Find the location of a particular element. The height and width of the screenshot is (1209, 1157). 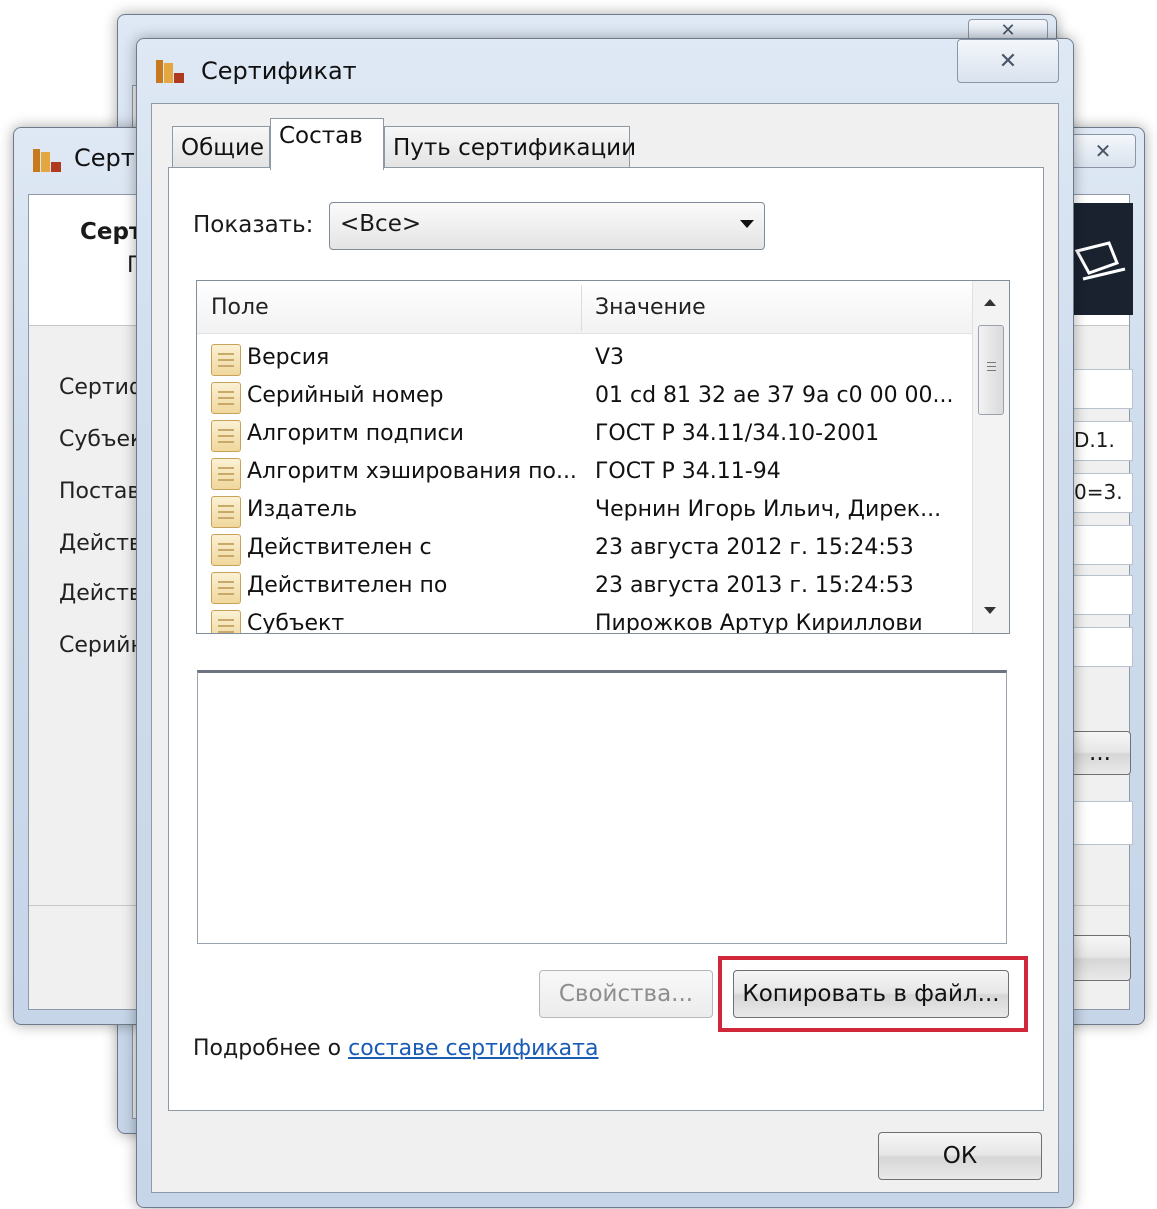

more-info-prefix: Подробнее о is located at coordinates (271, 1048).